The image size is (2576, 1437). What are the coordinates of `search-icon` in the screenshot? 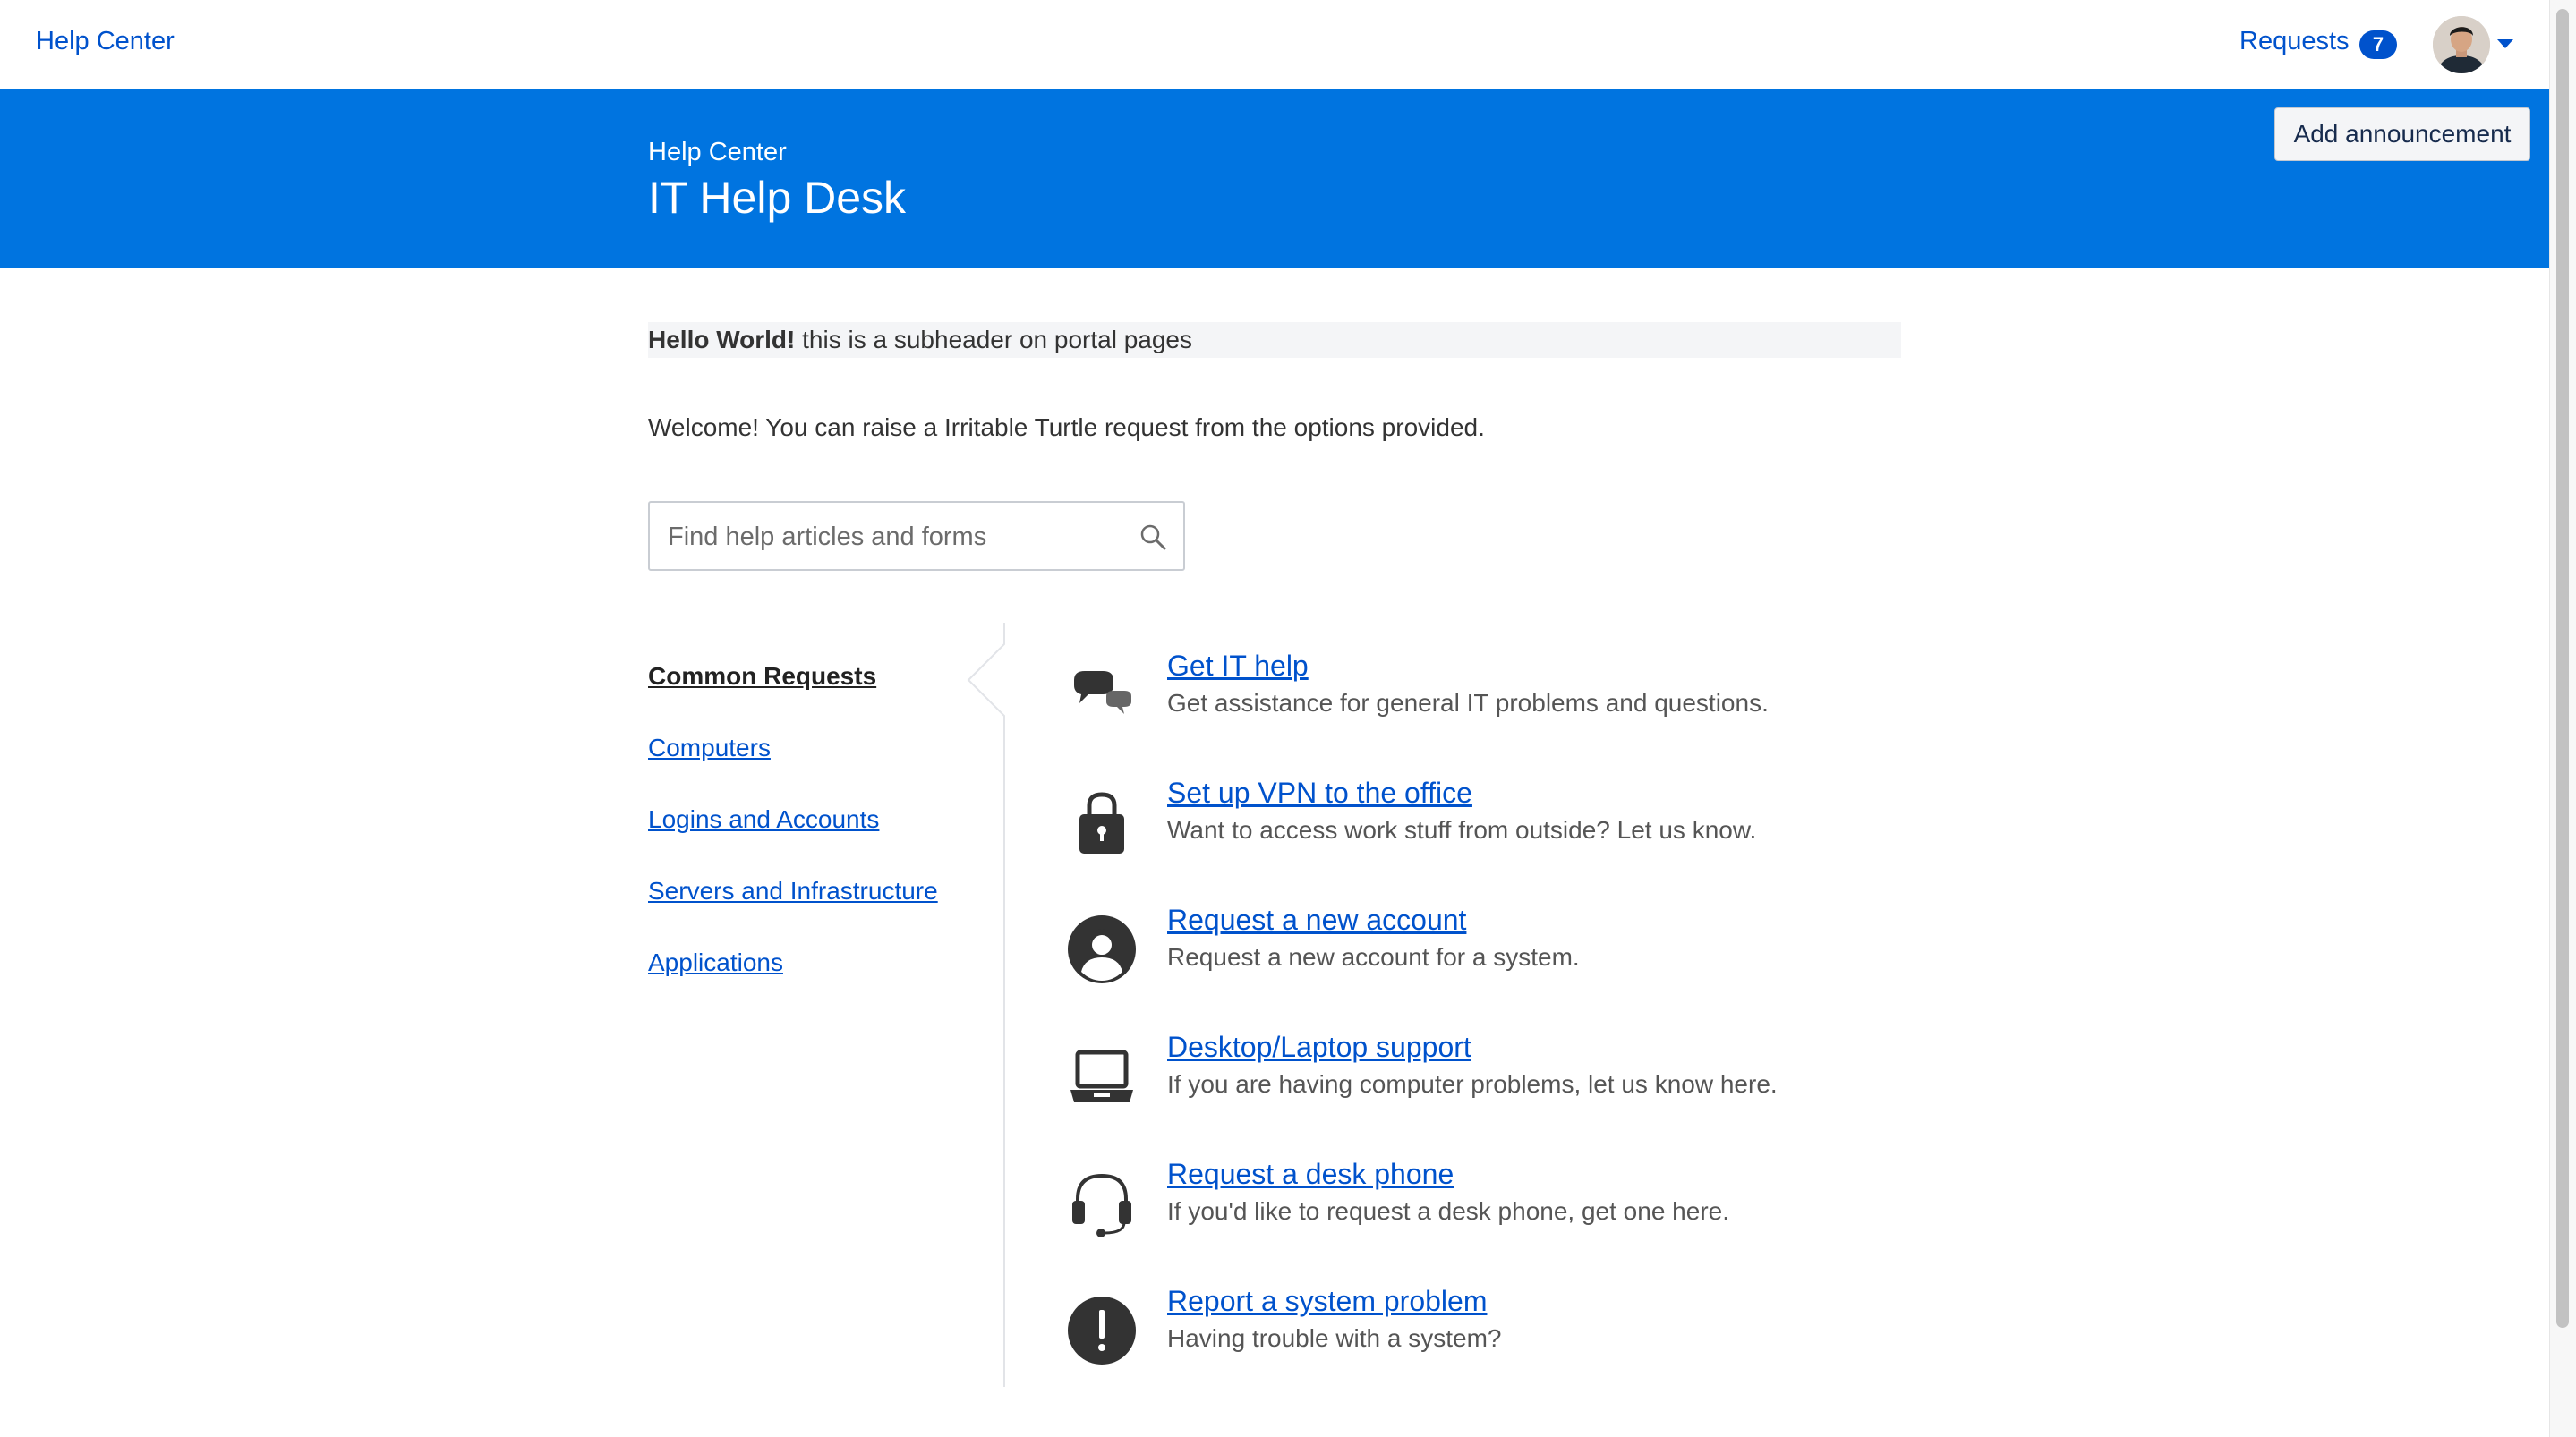 It's located at (1153, 537).